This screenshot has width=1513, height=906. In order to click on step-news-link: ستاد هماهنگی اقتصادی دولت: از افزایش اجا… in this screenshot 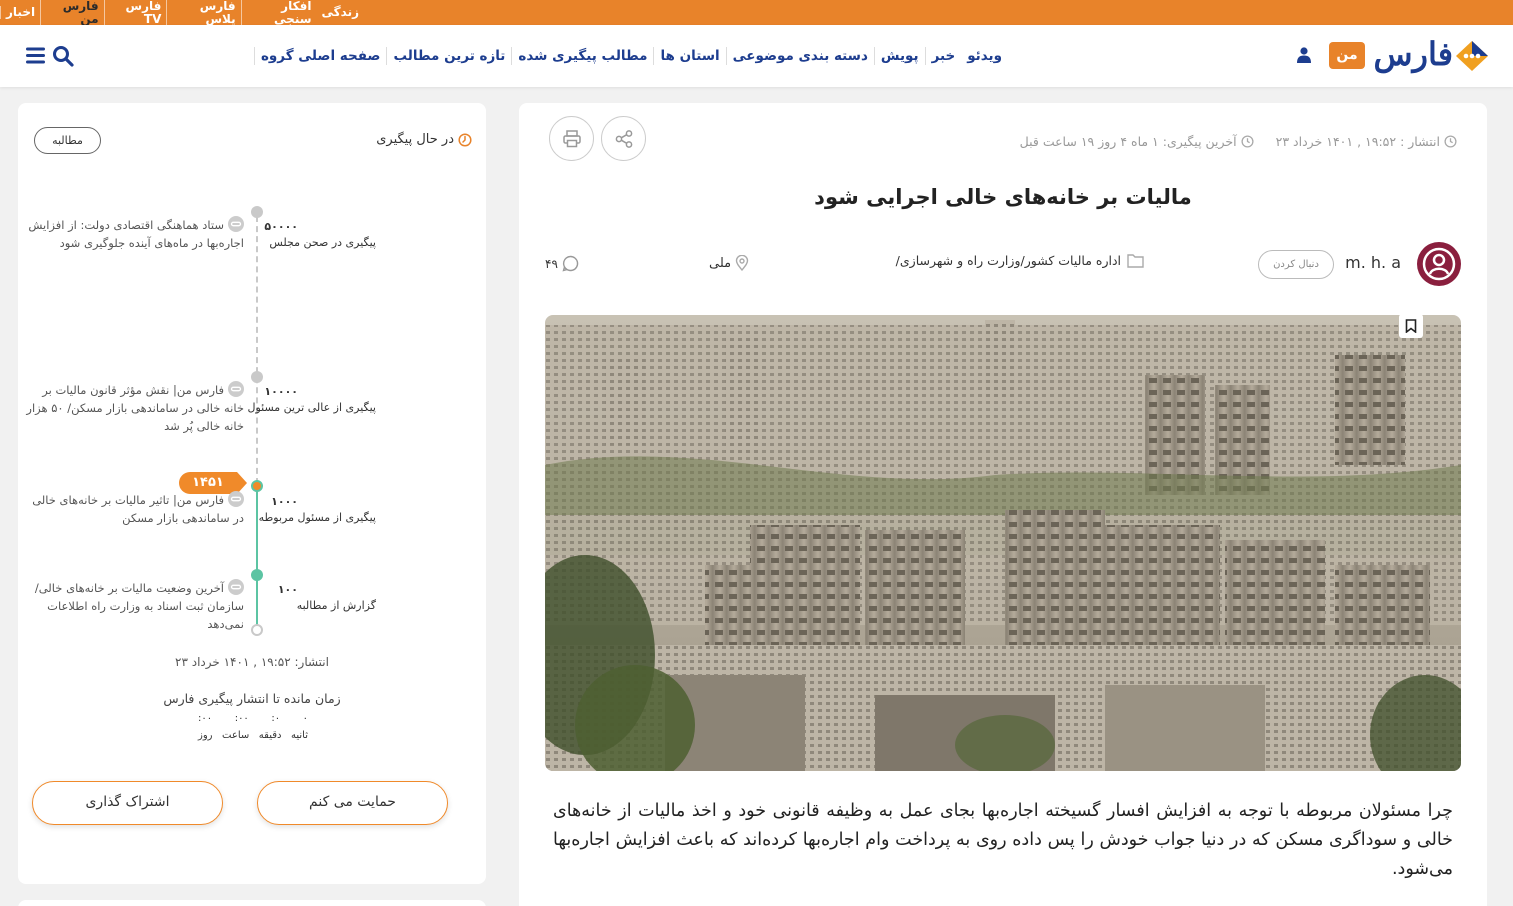, I will do `click(133, 234)`.